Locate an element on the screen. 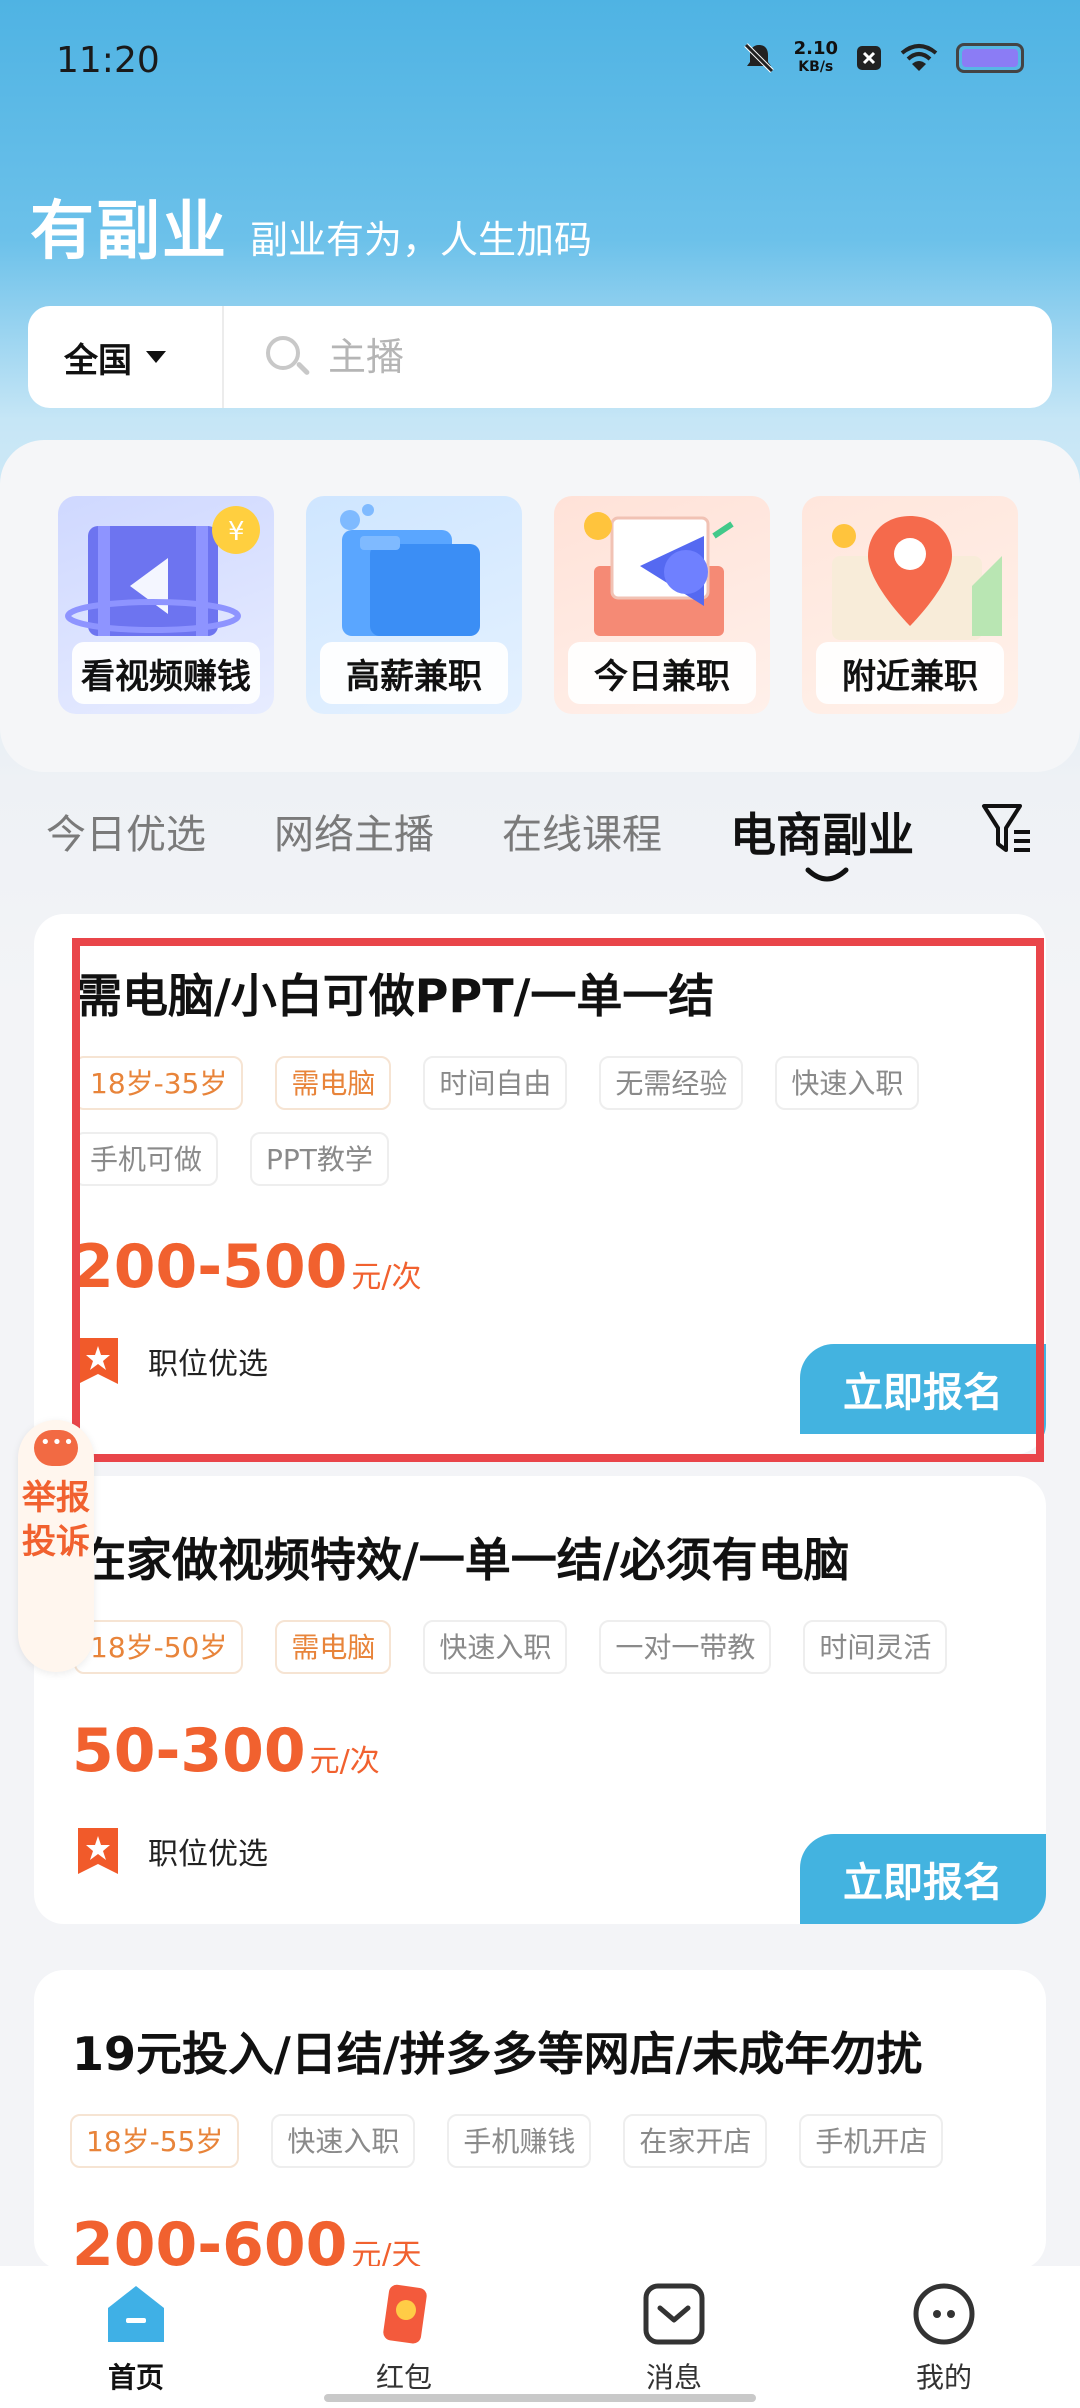 This screenshot has height=2408, width=1080. category-panel: ¥ 看视频赚钱 高薪兼职 今日兼职 附近兼职 is located at coordinates (540, 606).